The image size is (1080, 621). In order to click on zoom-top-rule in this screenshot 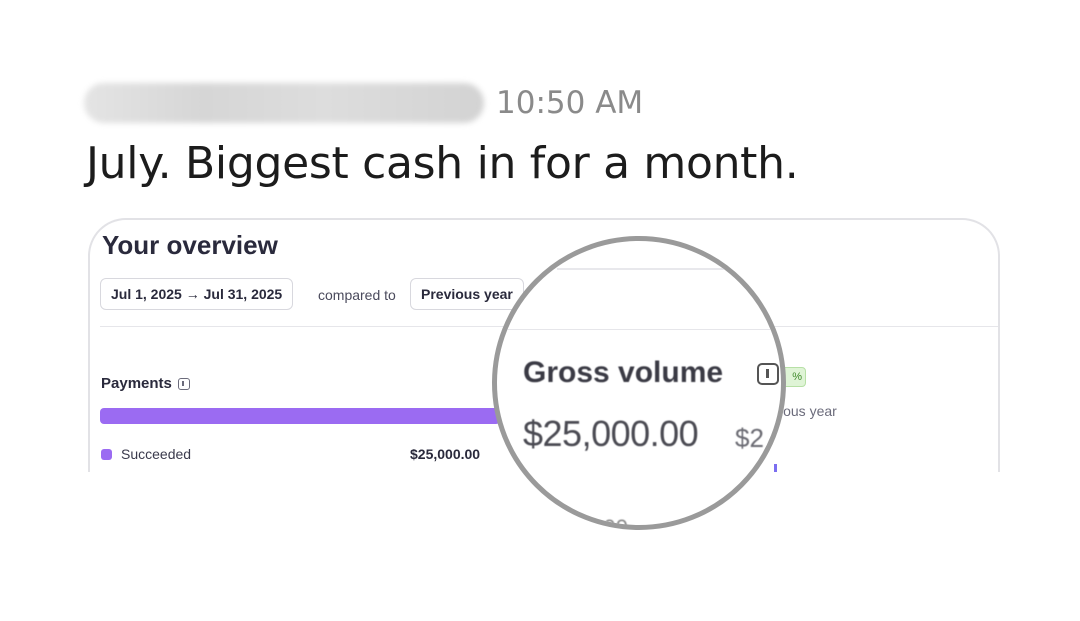, I will do `click(642, 269)`.